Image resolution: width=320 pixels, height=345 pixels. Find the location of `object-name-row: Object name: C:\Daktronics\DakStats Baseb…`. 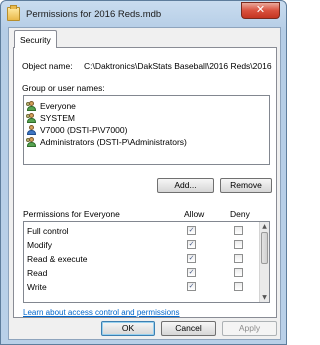

object-name-row: Object name: C:\Daktronics\DakStats Baseb… is located at coordinates (147, 67).